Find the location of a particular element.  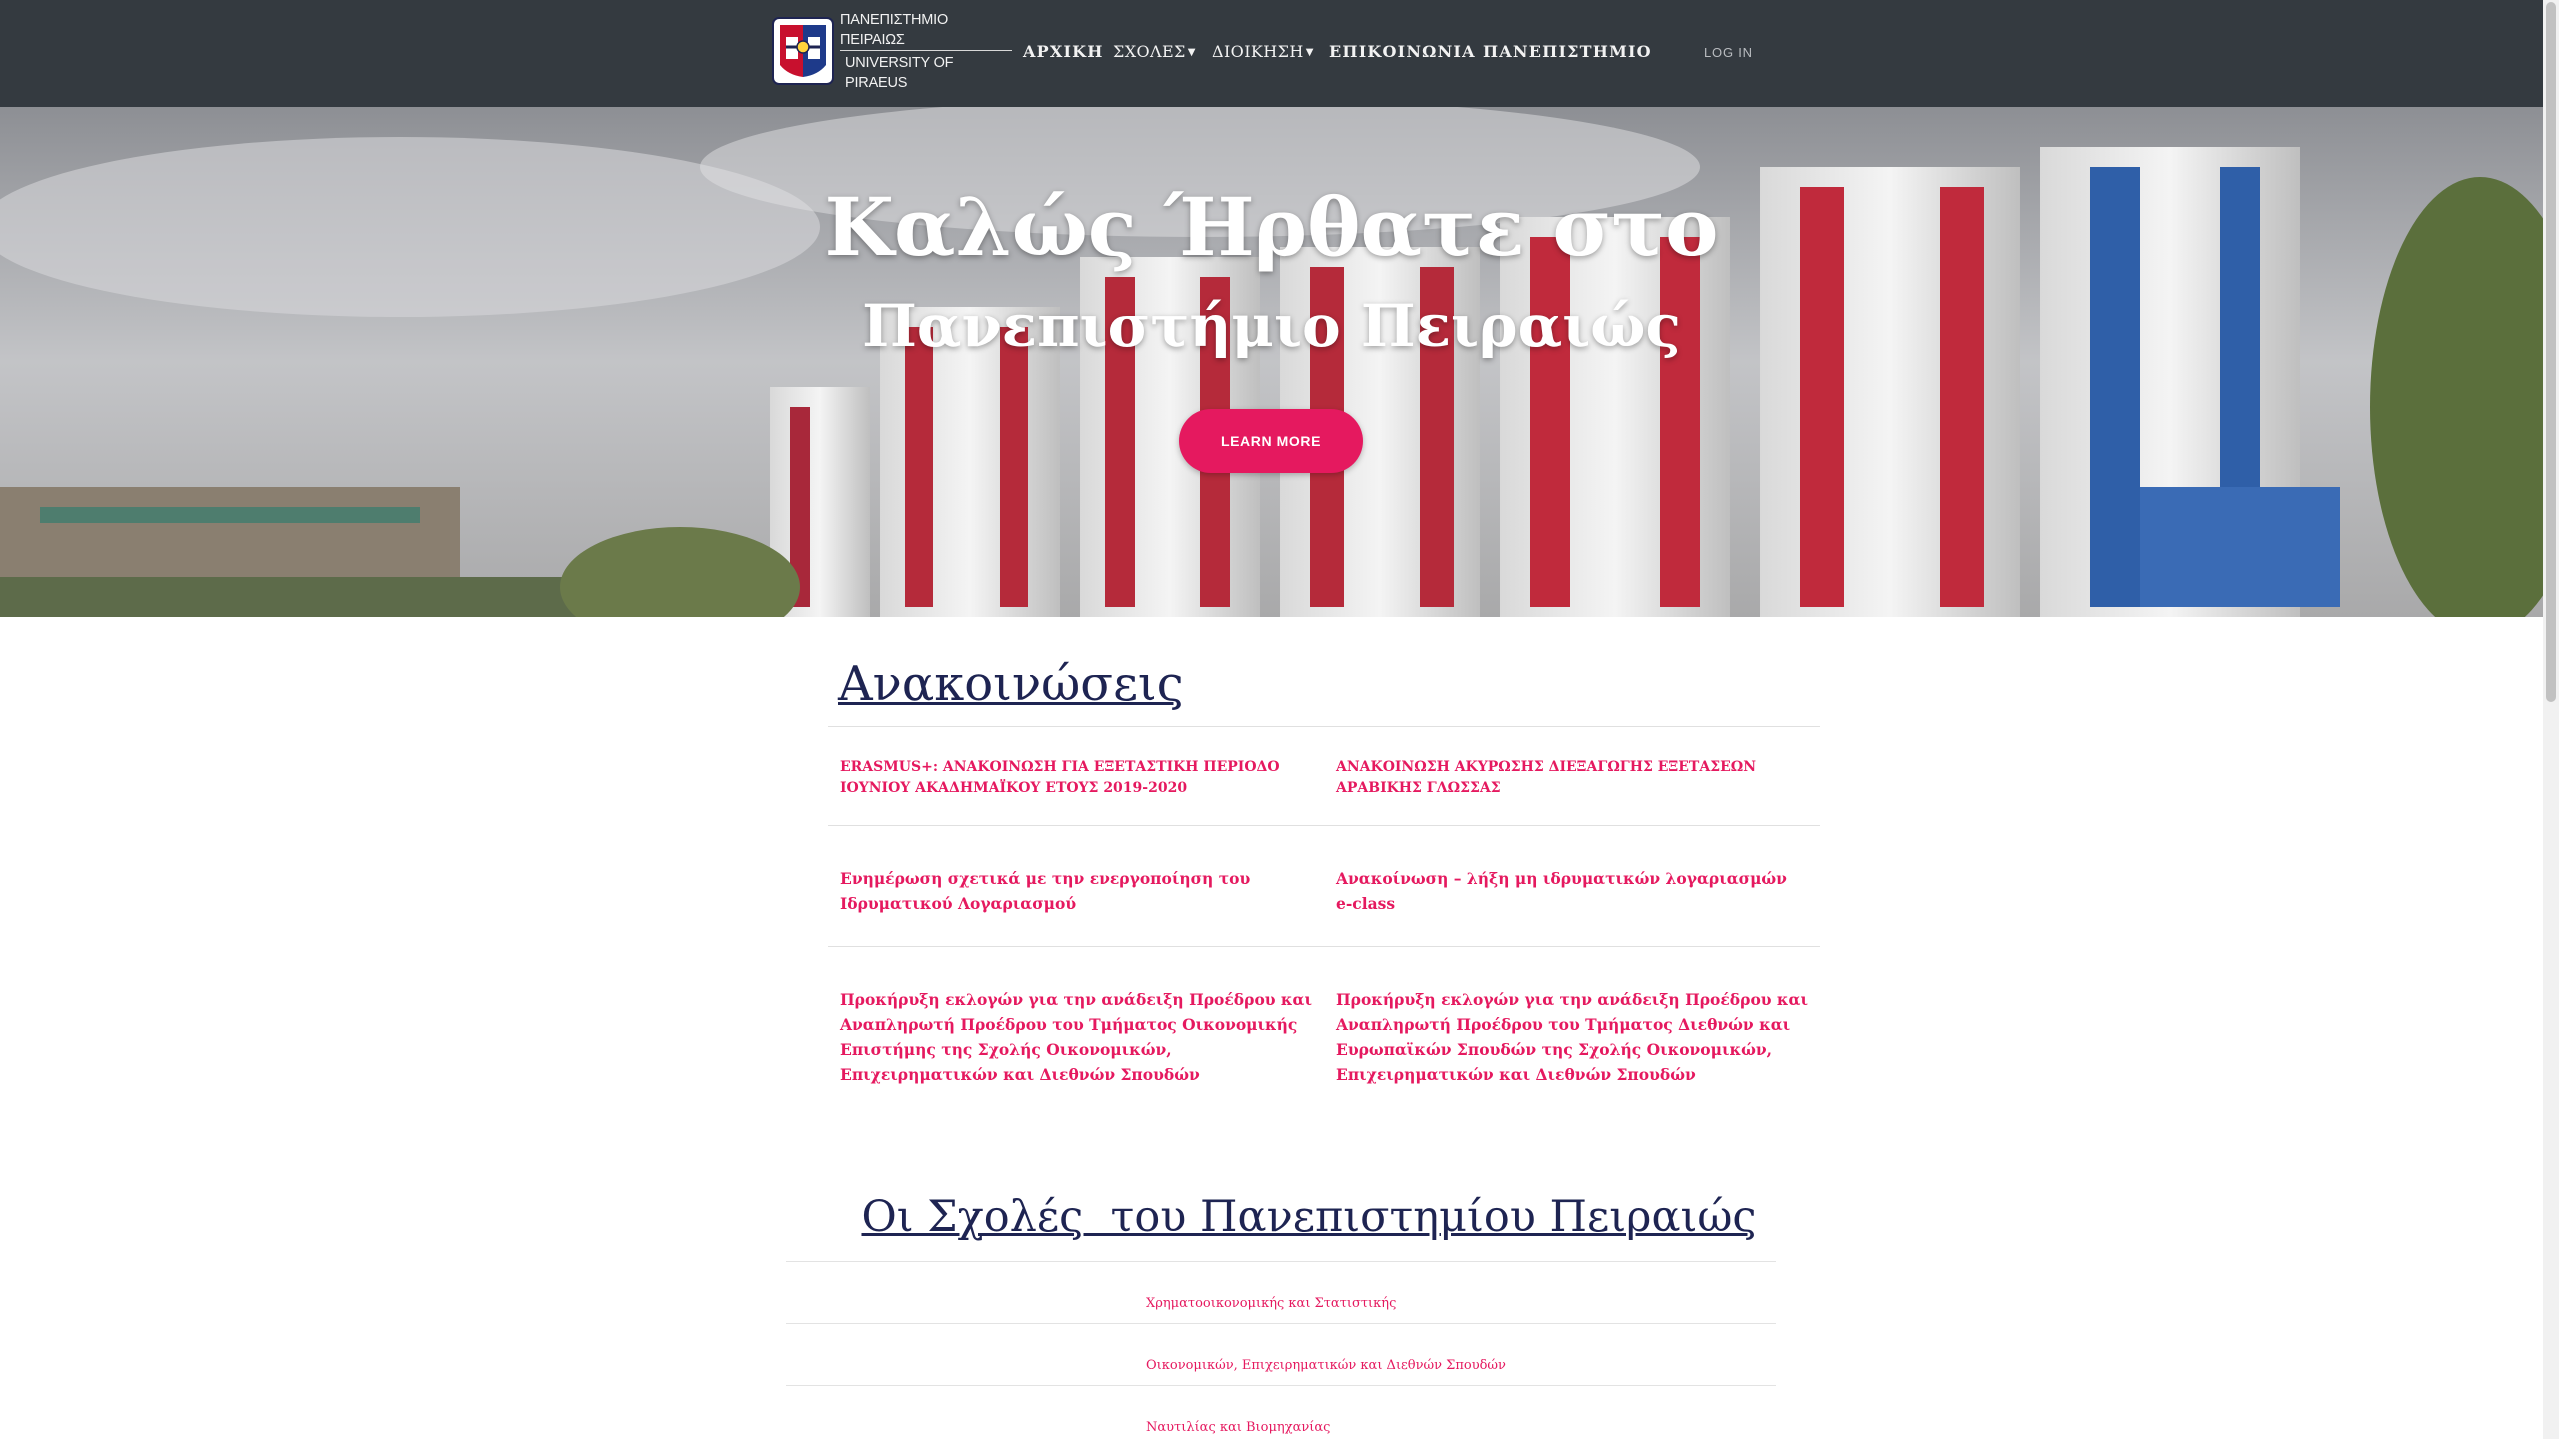

nav-schools-label: ΣΧΟΛΕΣ is located at coordinates (1149, 51).